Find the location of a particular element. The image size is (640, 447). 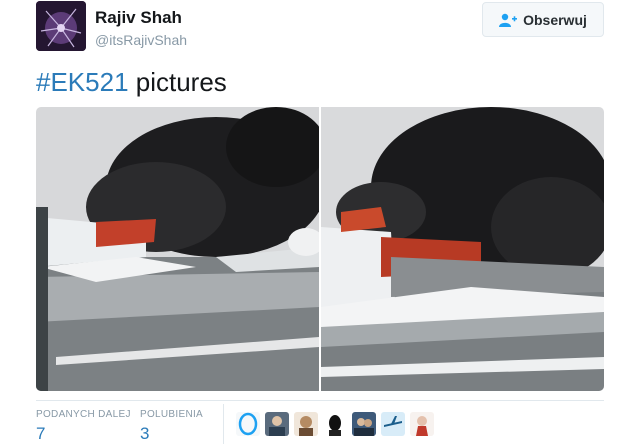

stats-vertical-divider is located at coordinates (223, 424).